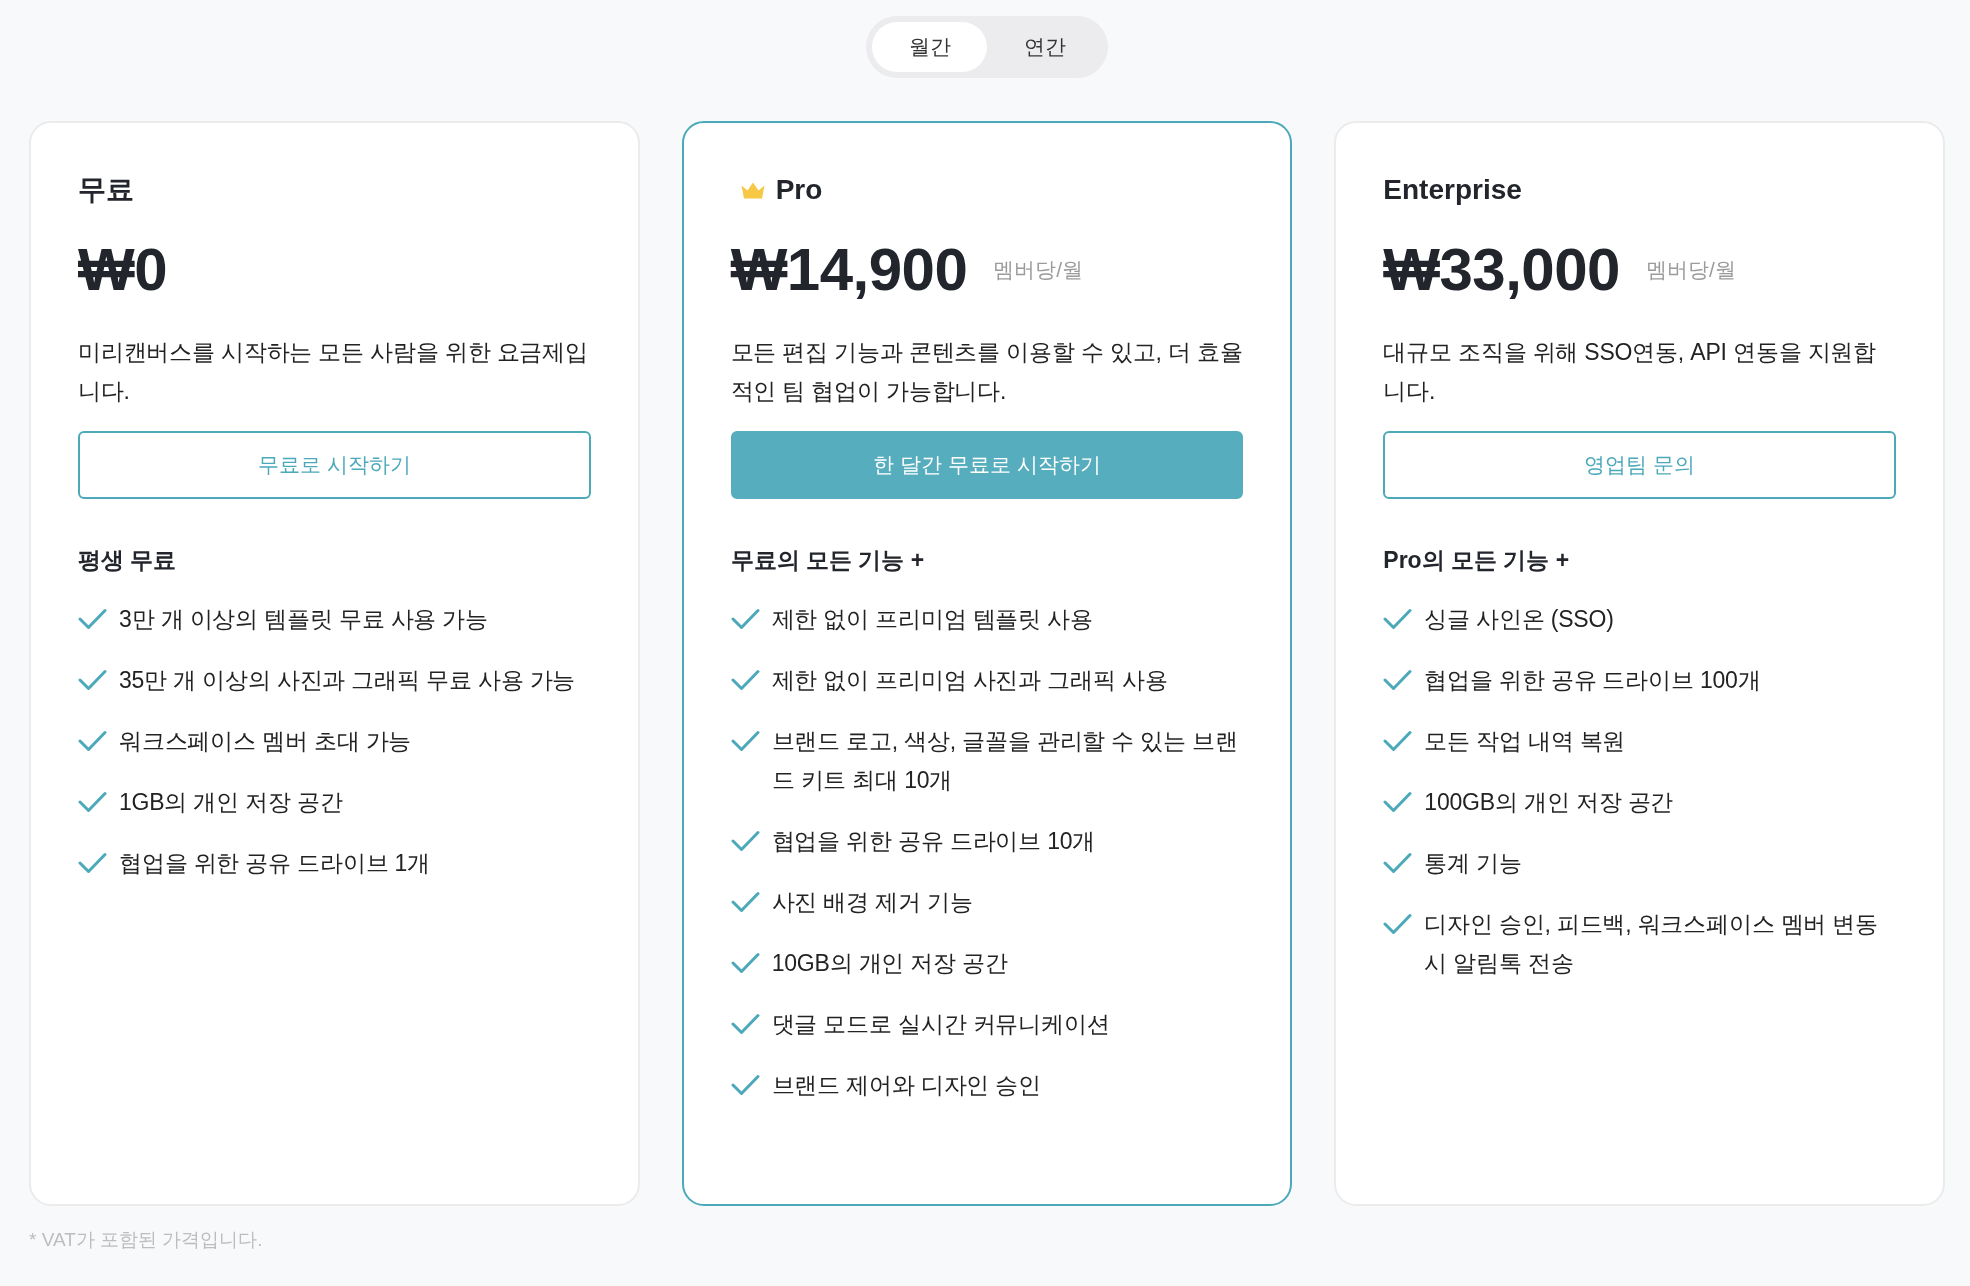  I want to click on plan-name: Enterprise, so click(1452, 190).